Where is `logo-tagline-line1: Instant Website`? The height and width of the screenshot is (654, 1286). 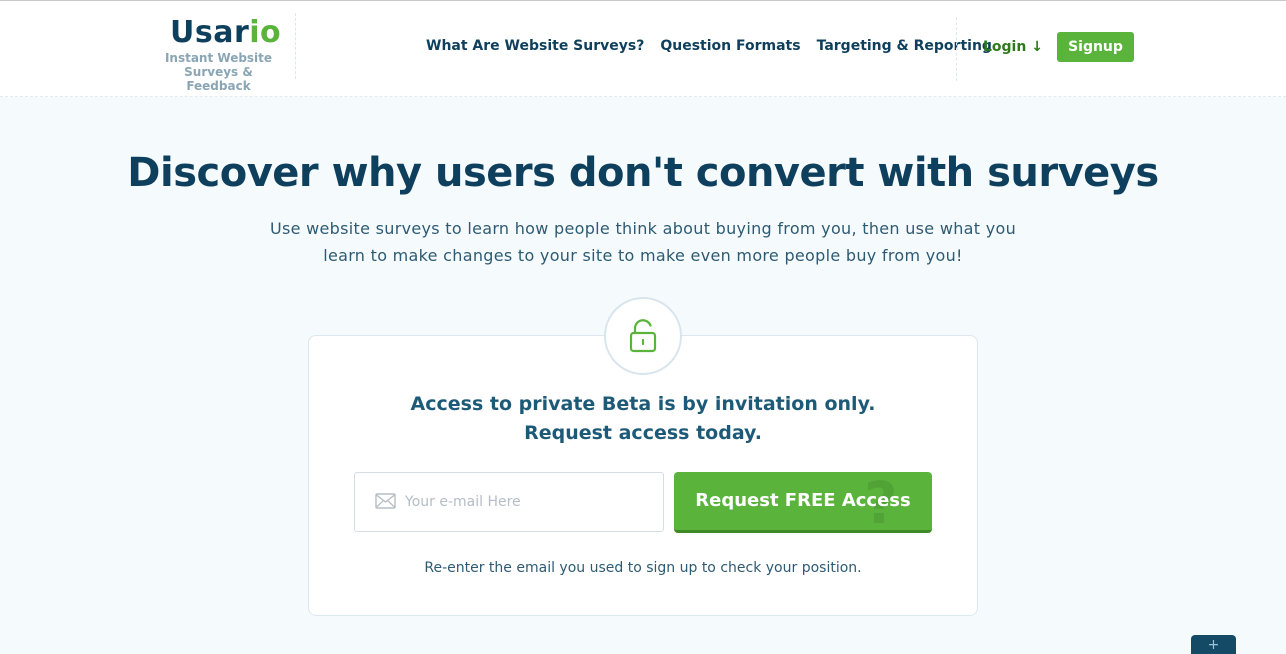 logo-tagline-line1: Instant Website is located at coordinates (218, 58).